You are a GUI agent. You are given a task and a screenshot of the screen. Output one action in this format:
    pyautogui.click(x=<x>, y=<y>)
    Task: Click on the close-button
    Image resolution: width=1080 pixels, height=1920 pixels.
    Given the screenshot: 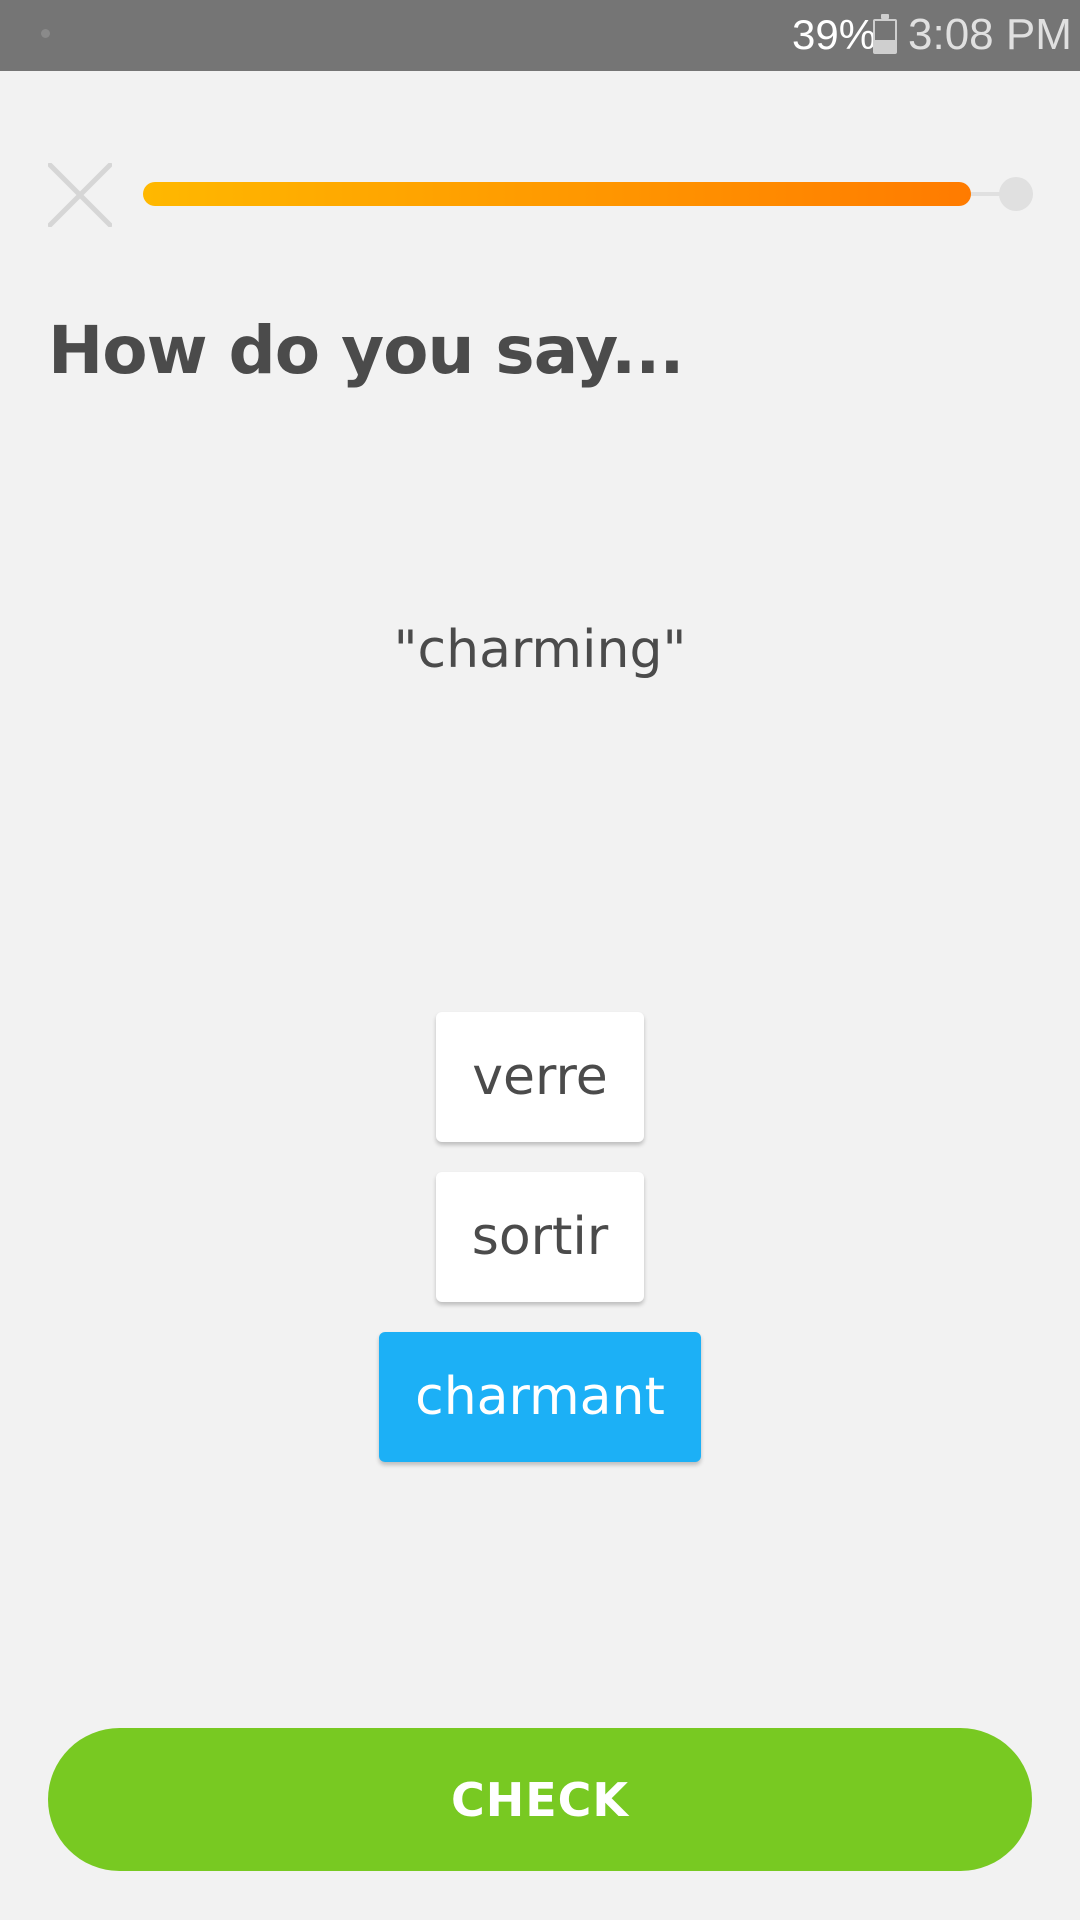 What is the action you would take?
    pyautogui.click(x=80, y=195)
    